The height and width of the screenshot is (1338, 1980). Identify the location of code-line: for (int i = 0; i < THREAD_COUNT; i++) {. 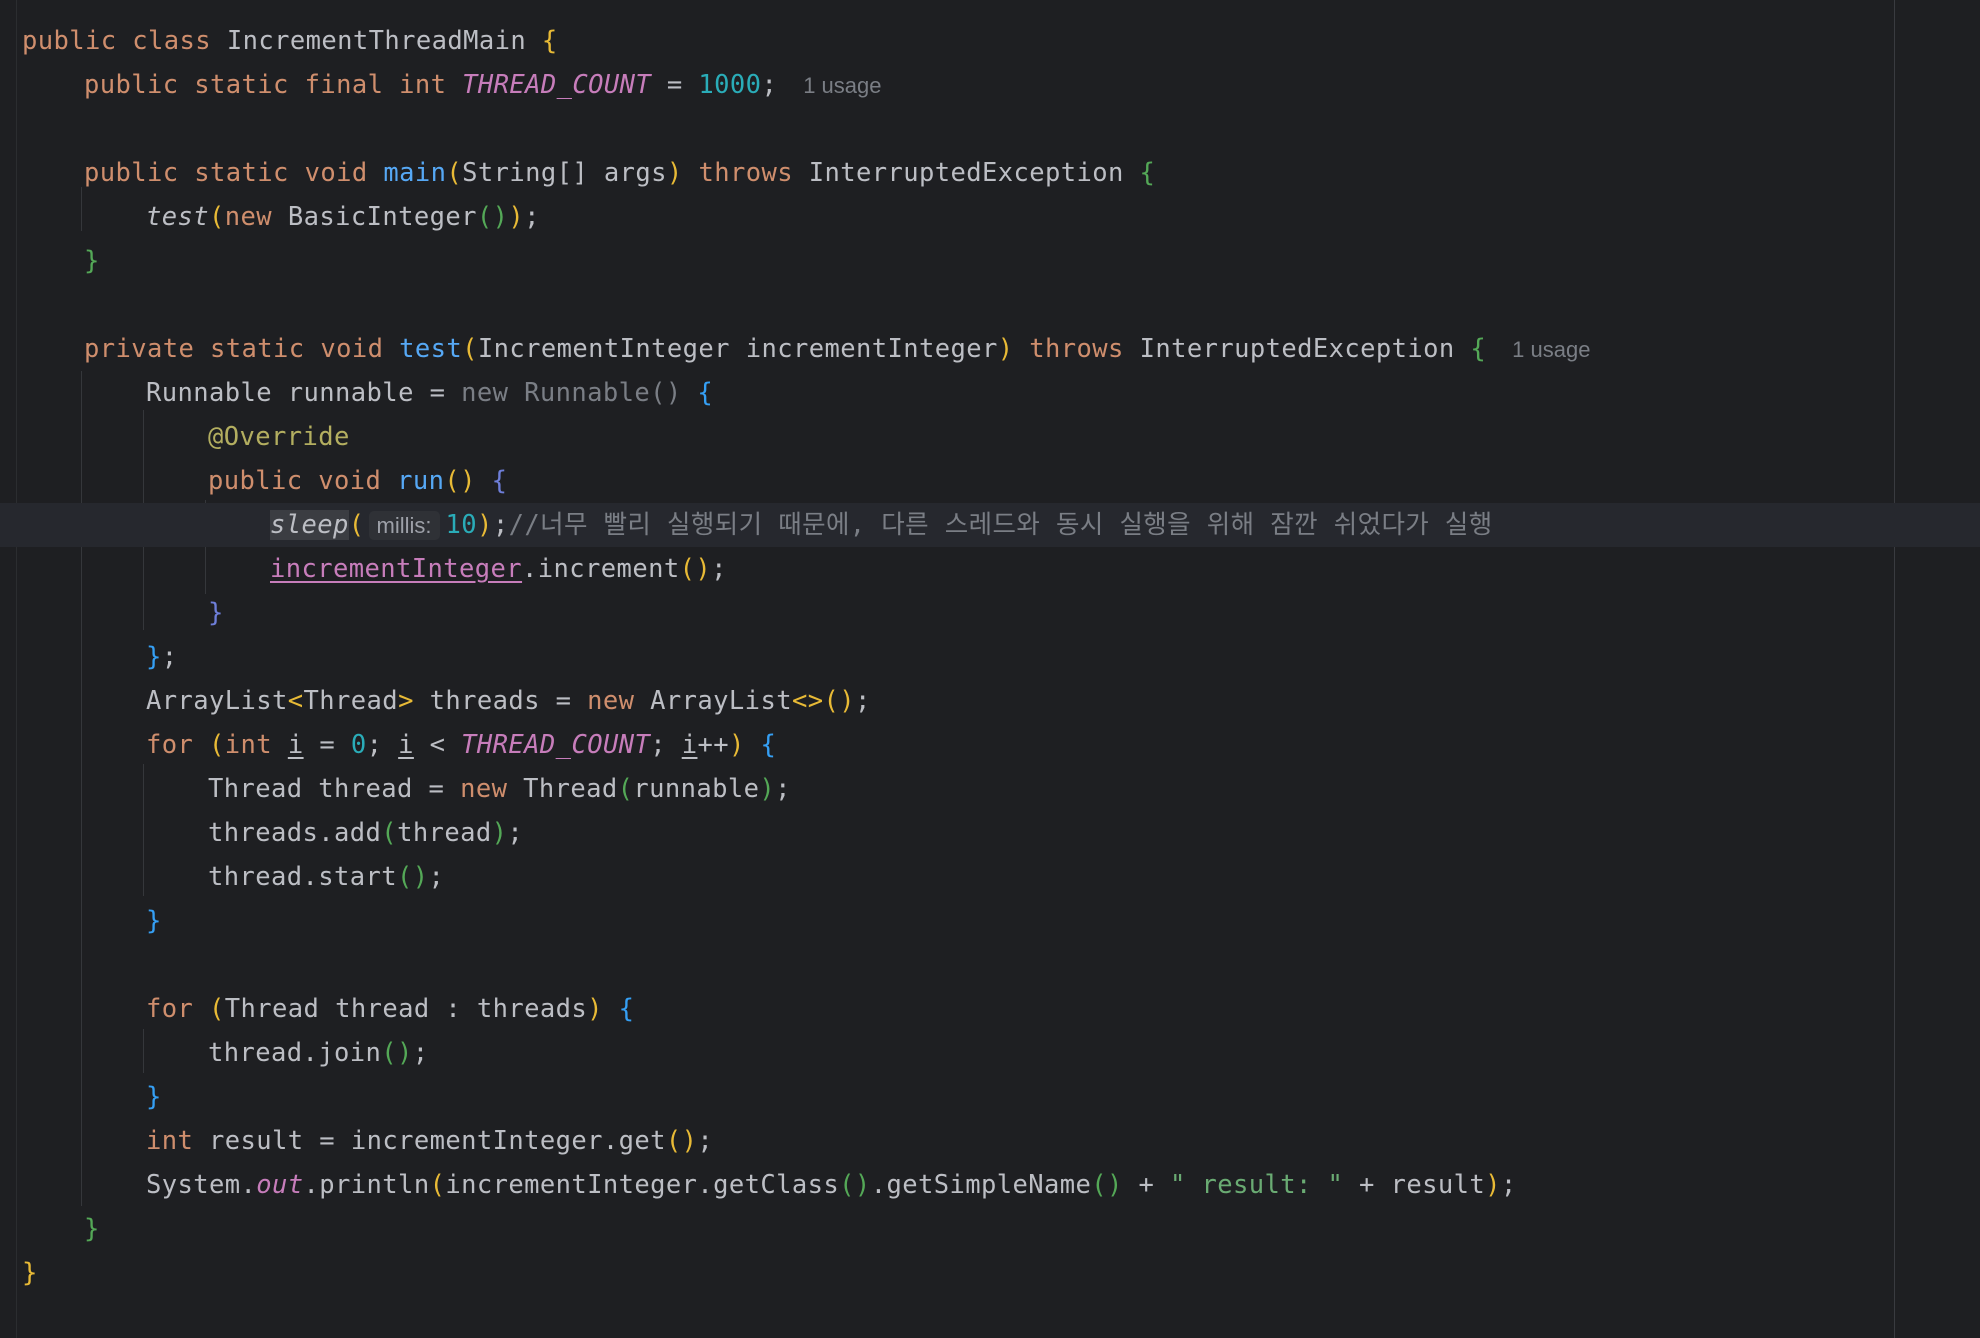
(990, 745).